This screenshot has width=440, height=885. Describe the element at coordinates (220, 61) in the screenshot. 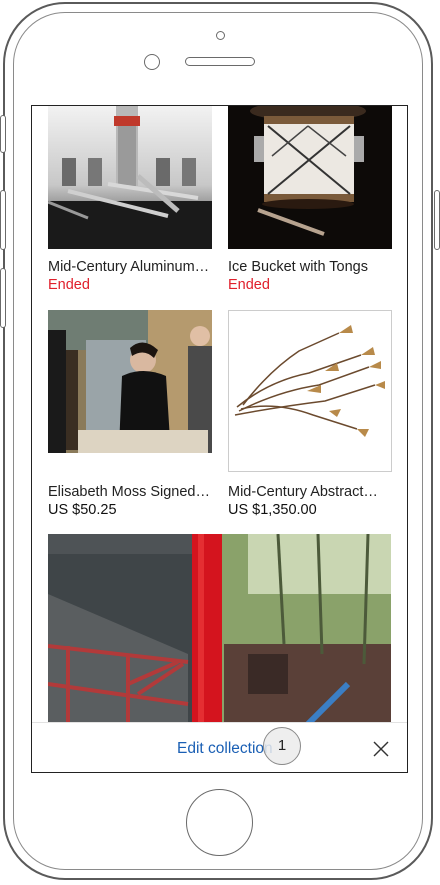

I see `earpiece-speaker` at that location.